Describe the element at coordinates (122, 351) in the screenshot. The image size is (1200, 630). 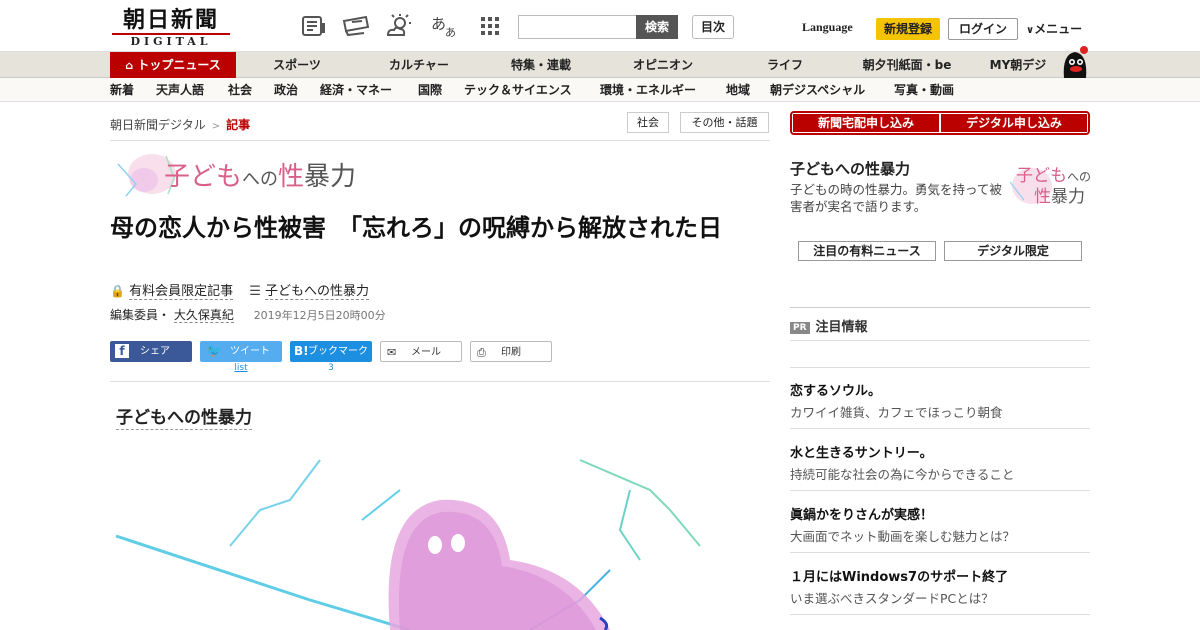
I see `facebook-icon: f` at that location.